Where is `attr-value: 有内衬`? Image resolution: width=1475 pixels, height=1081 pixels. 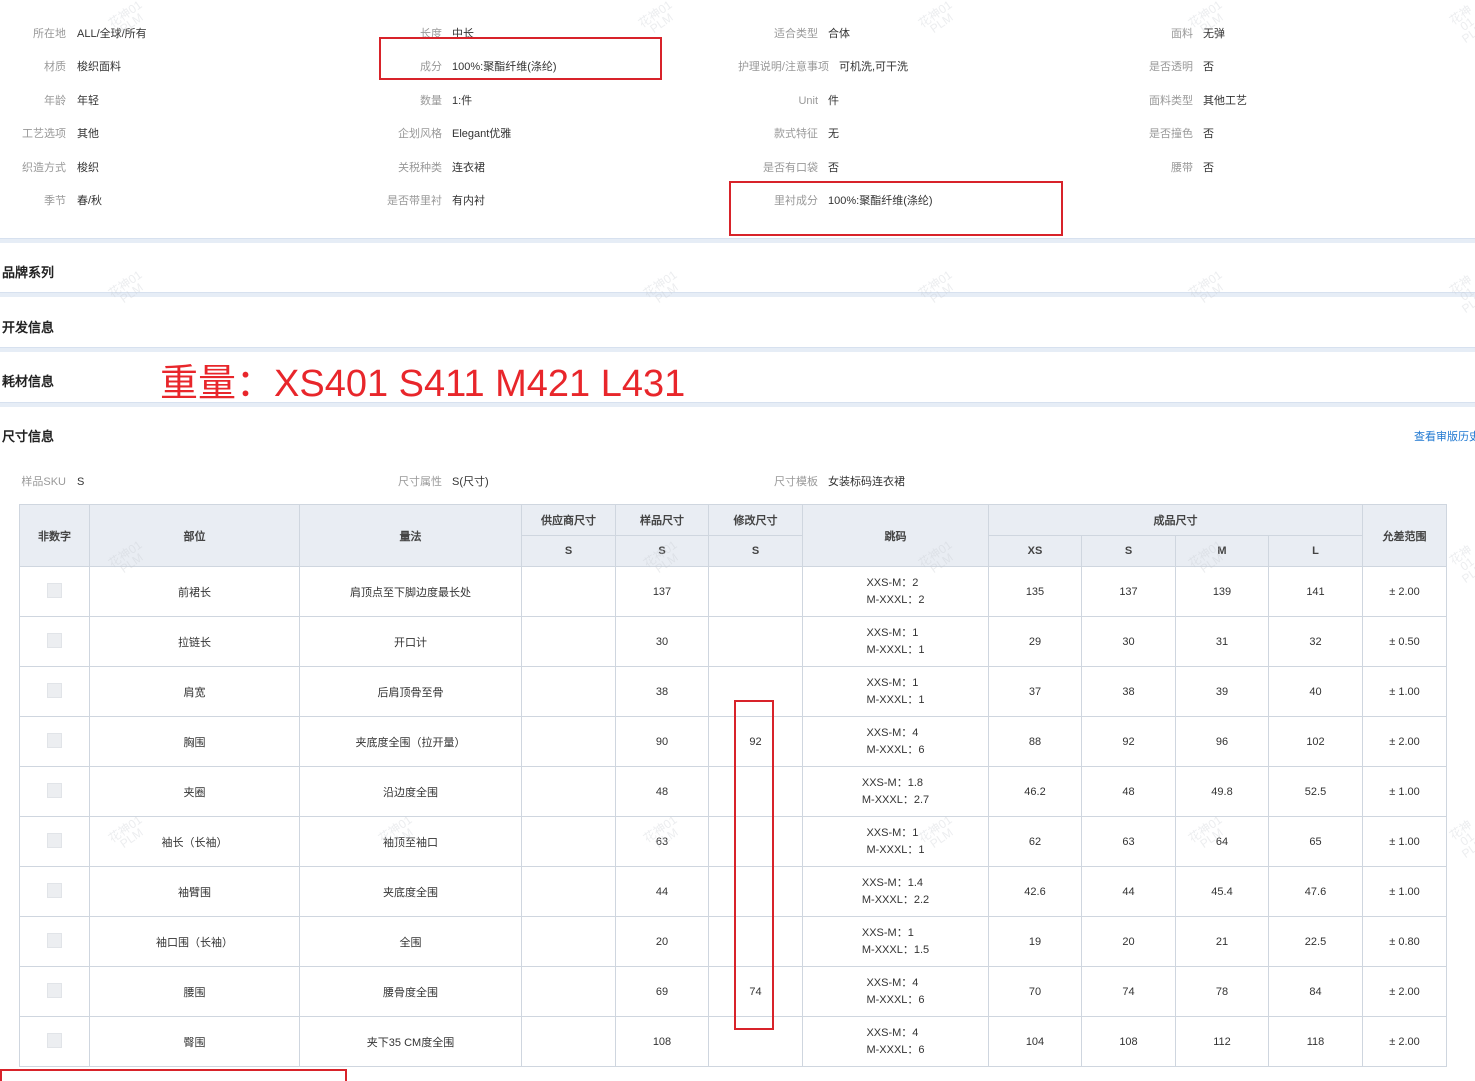
attr-value: 有内衬 is located at coordinates (468, 201).